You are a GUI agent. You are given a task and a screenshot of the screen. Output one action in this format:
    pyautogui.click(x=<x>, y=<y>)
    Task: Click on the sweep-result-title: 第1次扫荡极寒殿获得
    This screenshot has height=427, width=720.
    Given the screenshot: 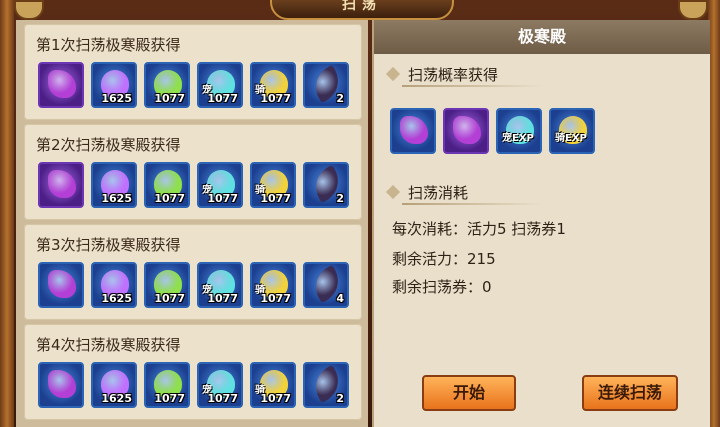 What is the action you would take?
    pyautogui.click(x=108, y=45)
    